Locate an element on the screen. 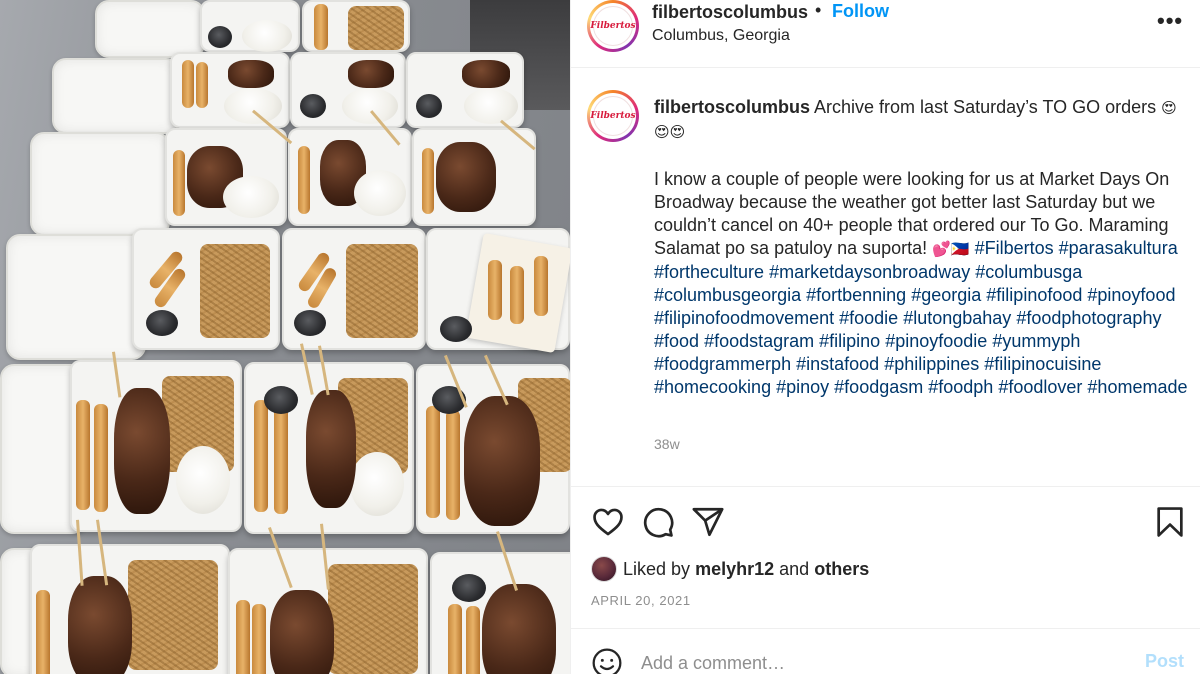 The height and width of the screenshot is (674, 1200). hashtag-link: #homemade is located at coordinates (1137, 387).